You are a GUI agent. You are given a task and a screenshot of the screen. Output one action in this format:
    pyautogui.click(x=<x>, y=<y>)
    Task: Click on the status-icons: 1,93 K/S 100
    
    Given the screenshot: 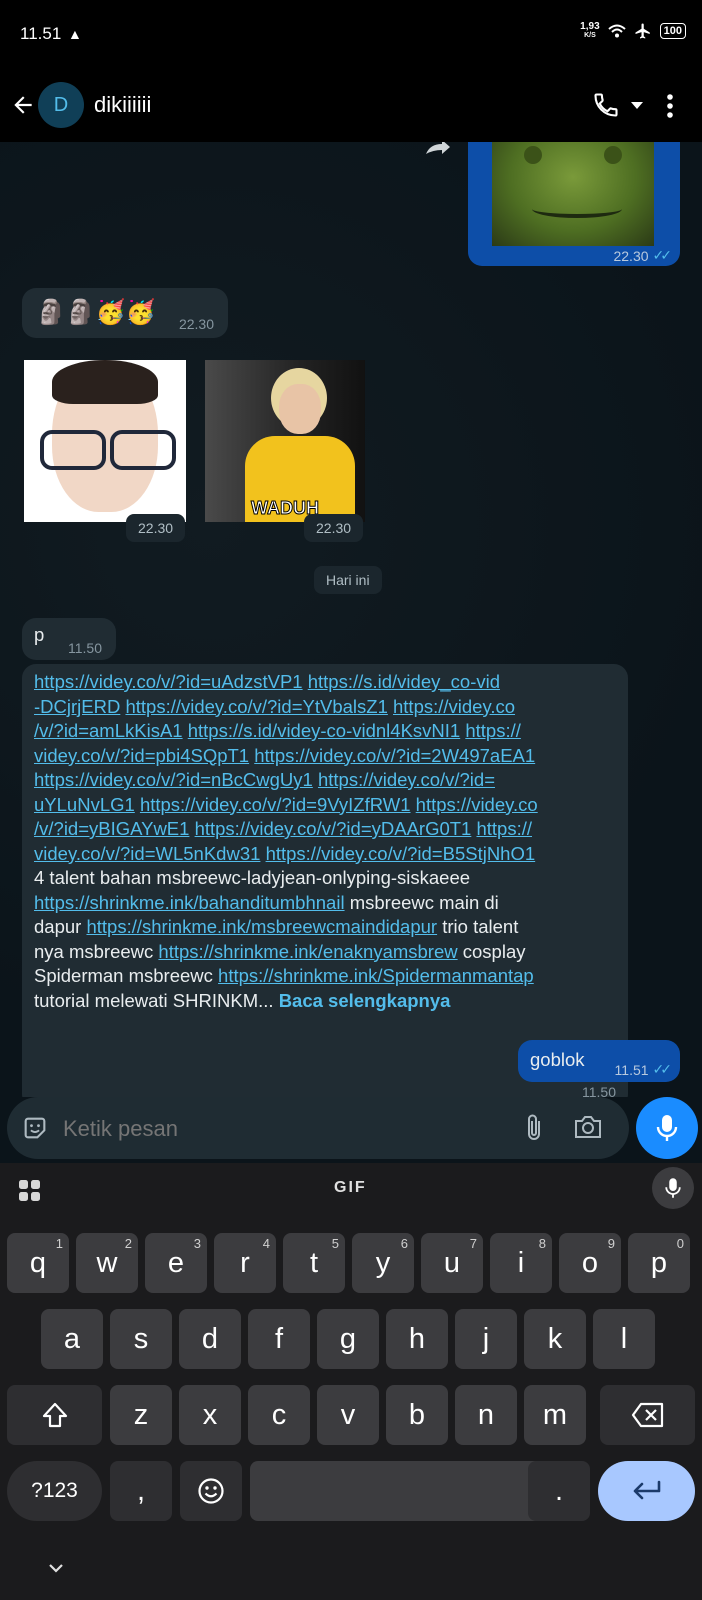 What is the action you would take?
    pyautogui.click(x=633, y=31)
    